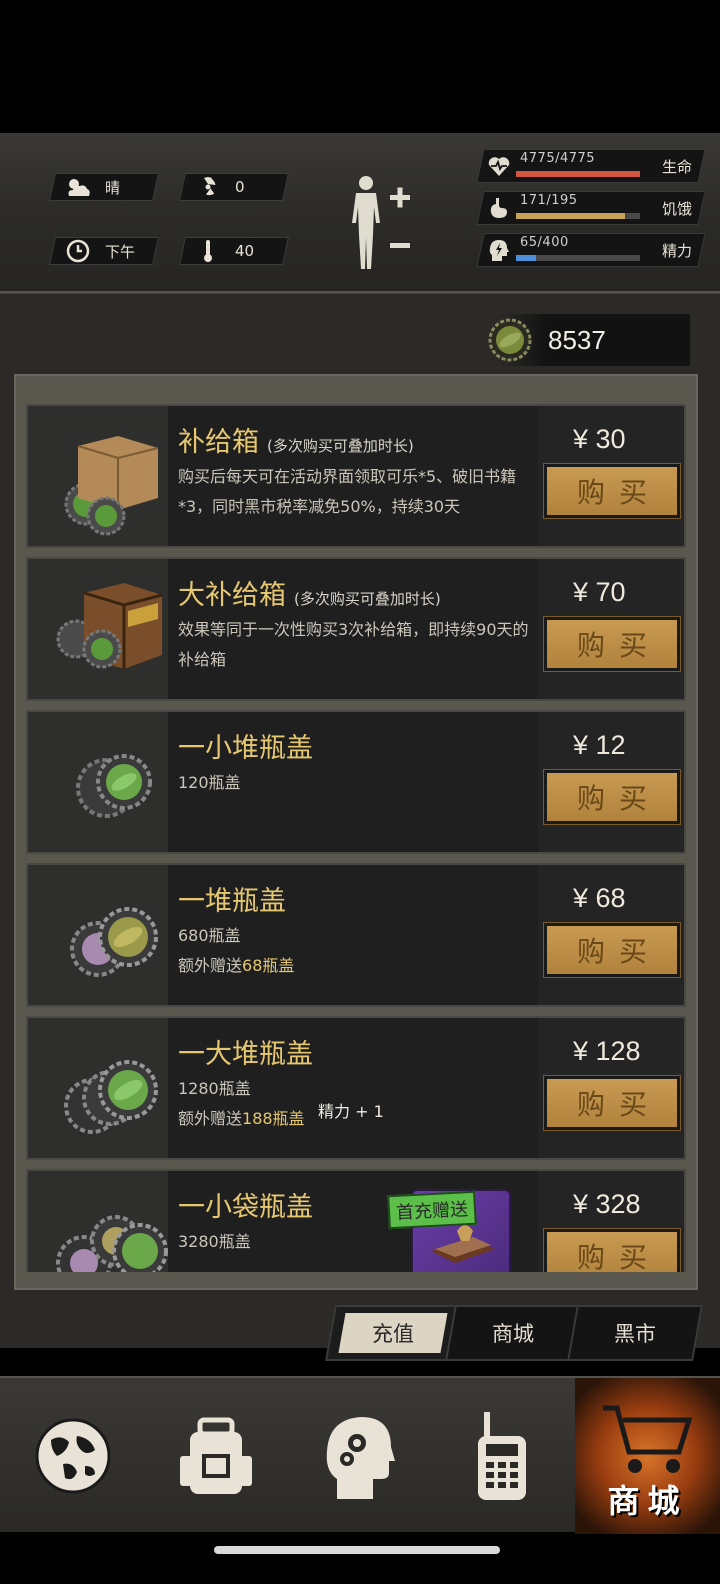  I want to click on tab-label: 黑市, so click(635, 1334).